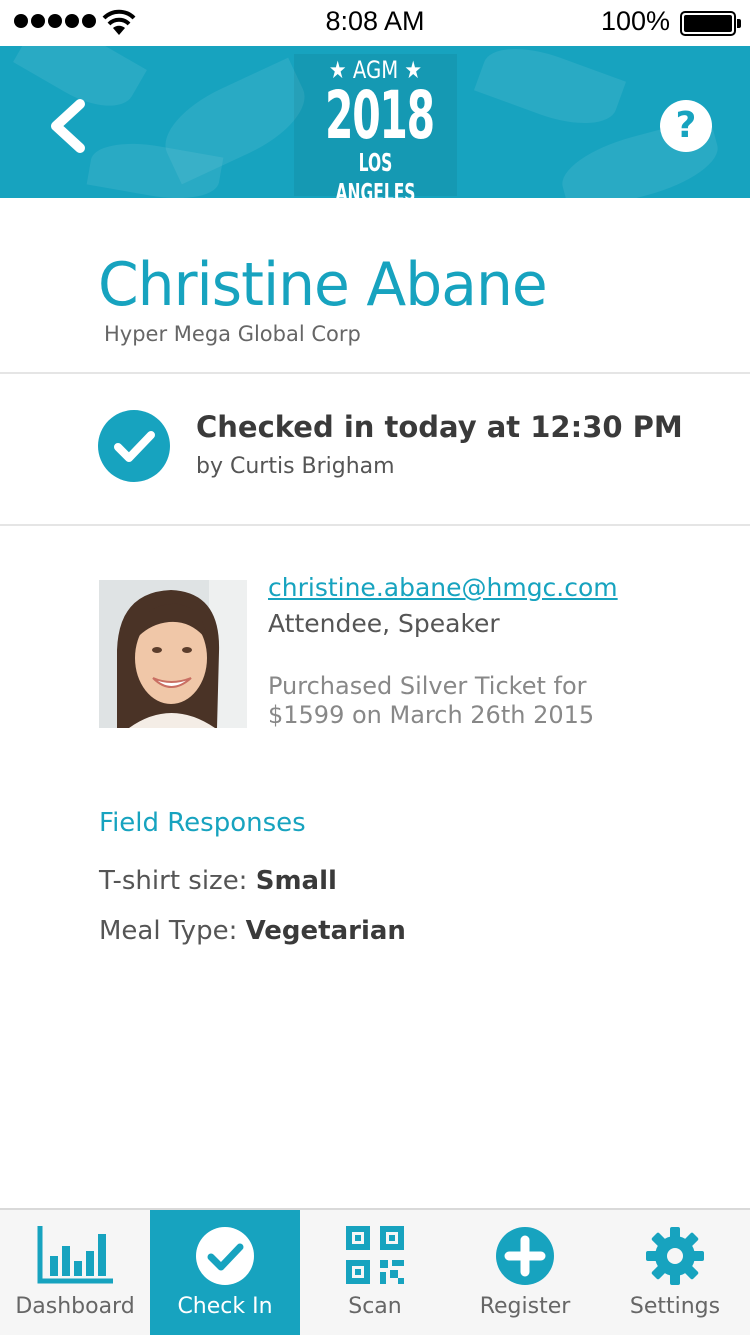 This screenshot has height=1335, width=750. Describe the element at coordinates (375, 1255) in the screenshot. I see `qr-code-icon` at that location.